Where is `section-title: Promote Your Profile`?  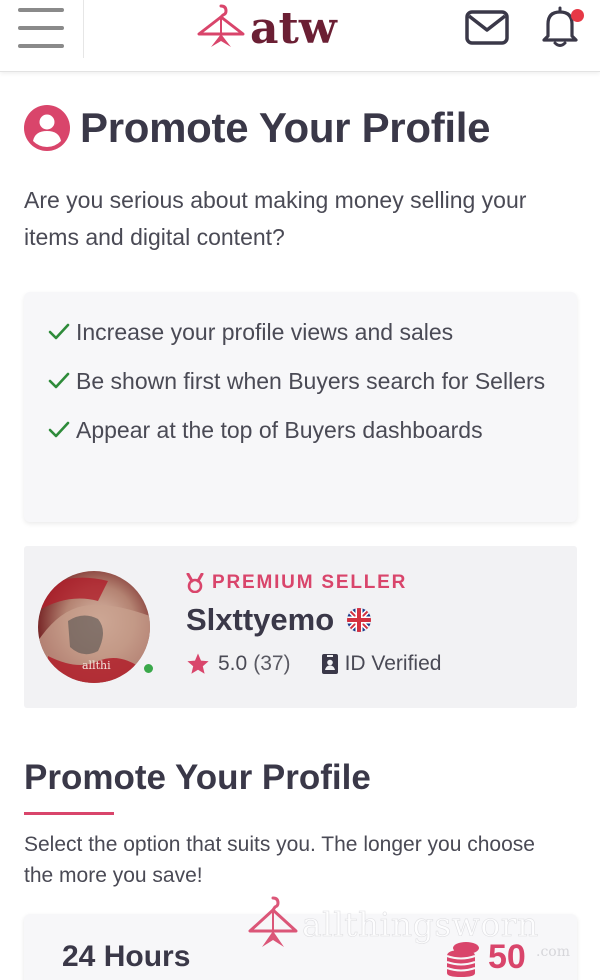
section-title: Promote Your Profile is located at coordinates (197, 777).